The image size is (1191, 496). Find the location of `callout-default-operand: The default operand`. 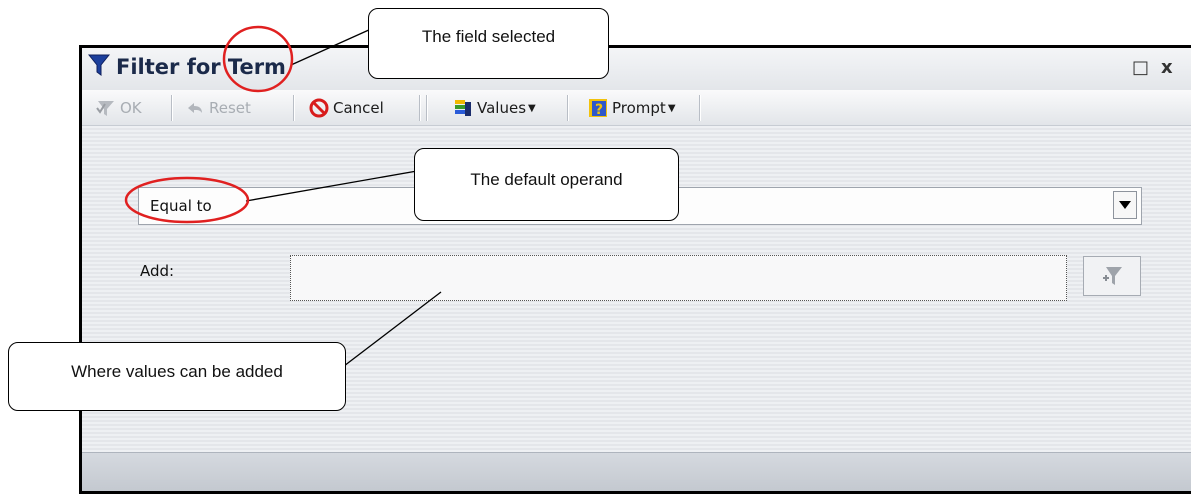

callout-default-operand: The default operand is located at coordinates (546, 184).